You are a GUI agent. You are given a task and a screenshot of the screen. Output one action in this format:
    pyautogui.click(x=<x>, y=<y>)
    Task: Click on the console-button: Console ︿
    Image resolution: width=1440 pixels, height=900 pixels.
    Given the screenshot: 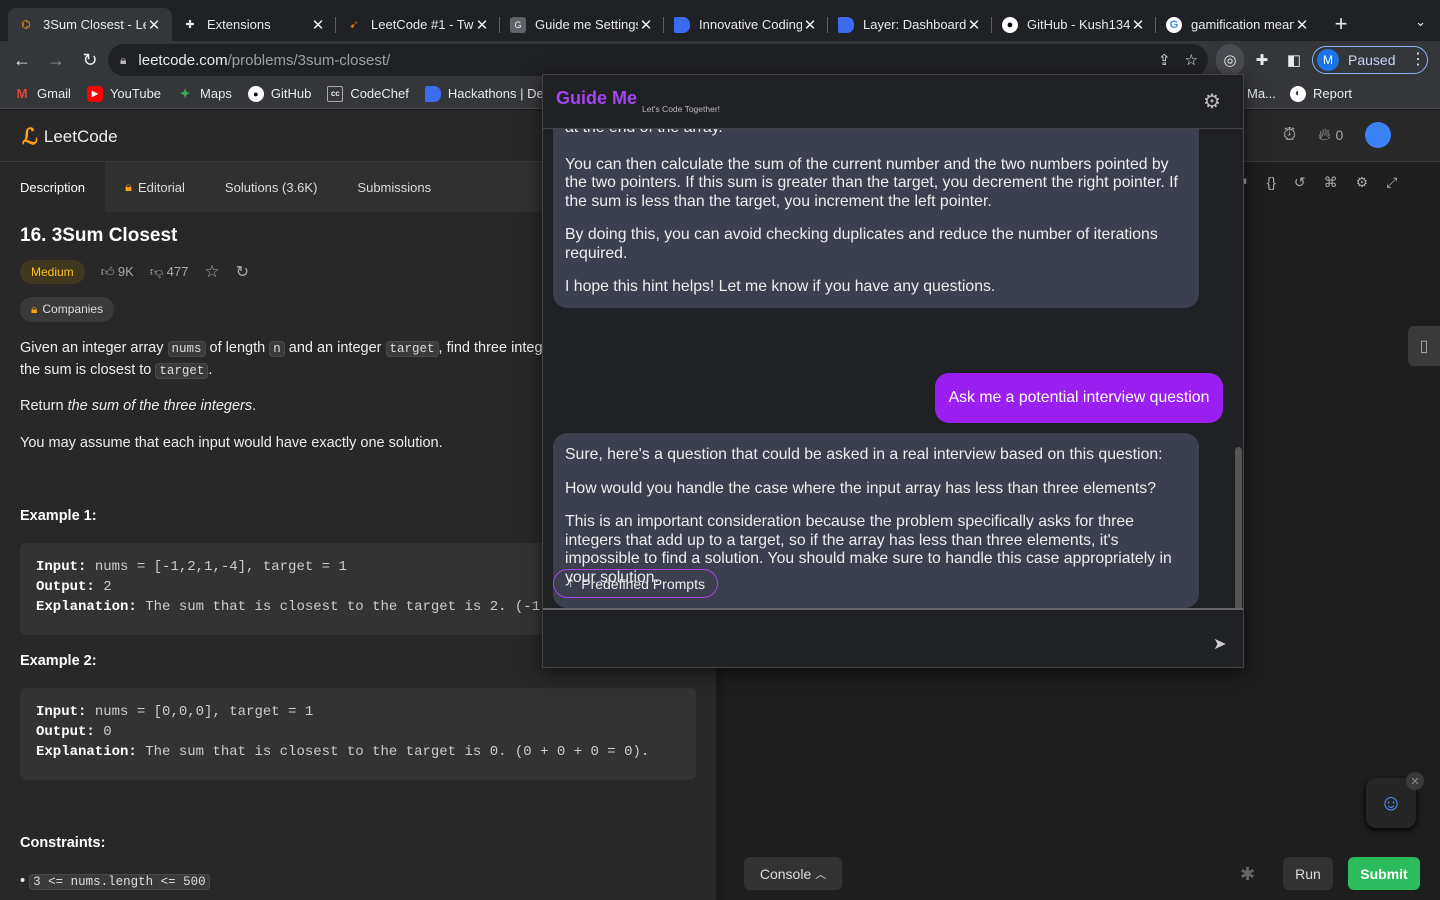 What is the action you would take?
    pyautogui.click(x=793, y=873)
    